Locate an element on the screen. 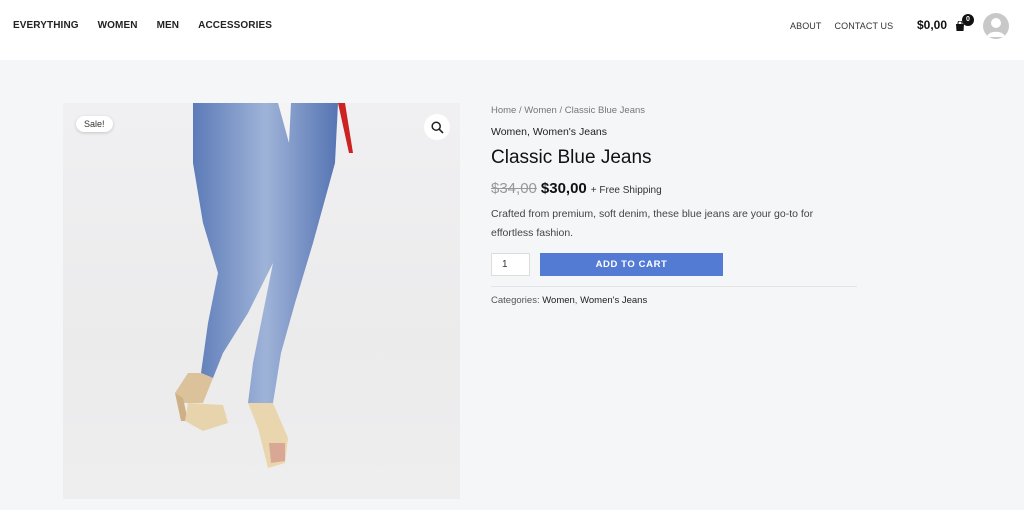  price: $34,00 $30,00 + Free Shipping is located at coordinates (674, 188).